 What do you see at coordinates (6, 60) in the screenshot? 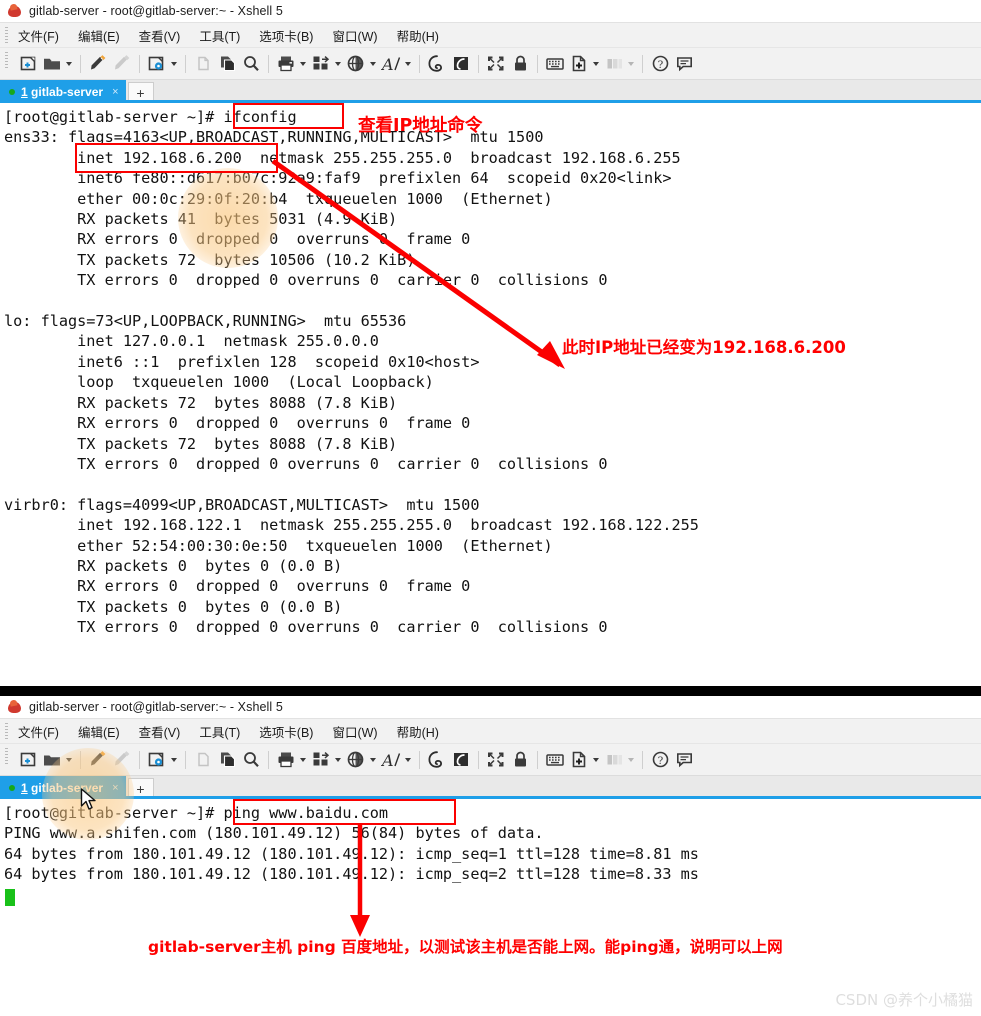
I see `toolbar-grip-handle` at bounding box center [6, 60].